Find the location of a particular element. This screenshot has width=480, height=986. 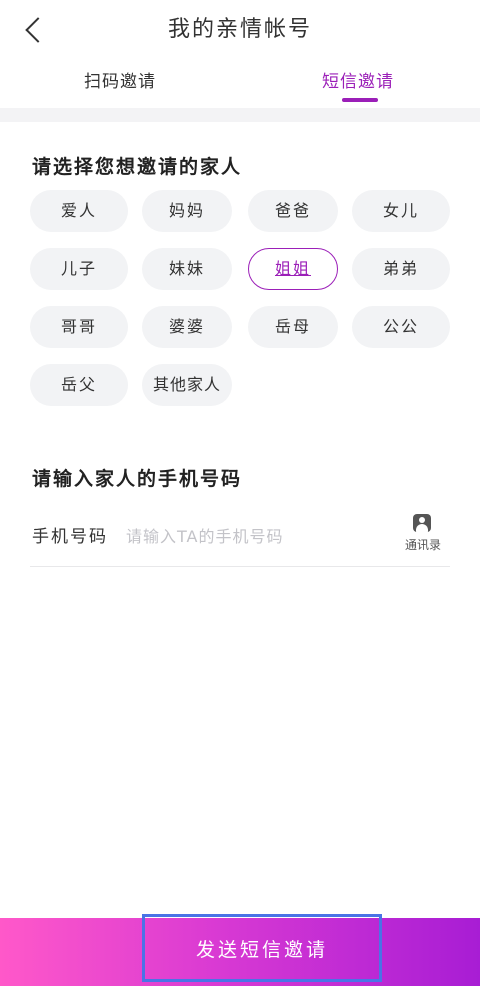

header: 我的亲情帐号 is located at coordinates (240, 30).